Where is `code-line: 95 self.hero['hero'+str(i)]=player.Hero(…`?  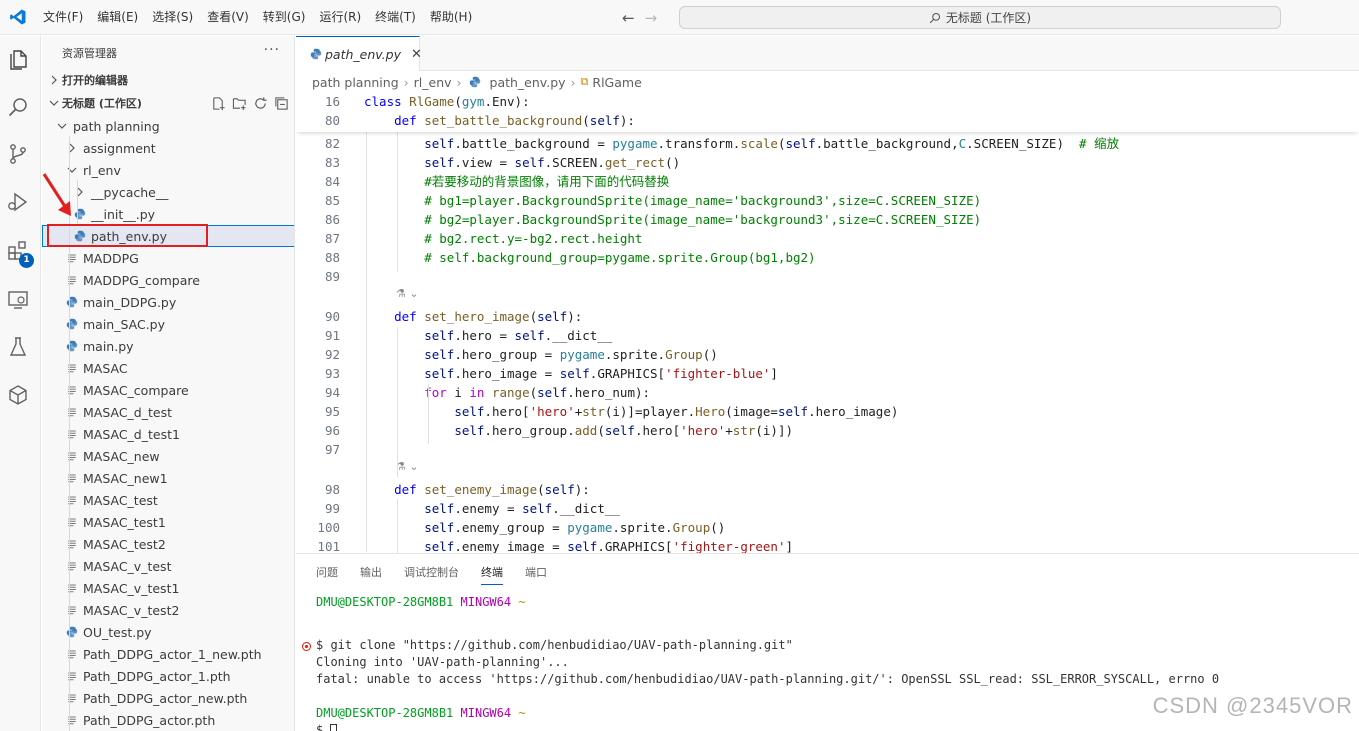
code-line: 95 self.hero['hero'+str(i)]=player.Hero(… is located at coordinates (827, 411).